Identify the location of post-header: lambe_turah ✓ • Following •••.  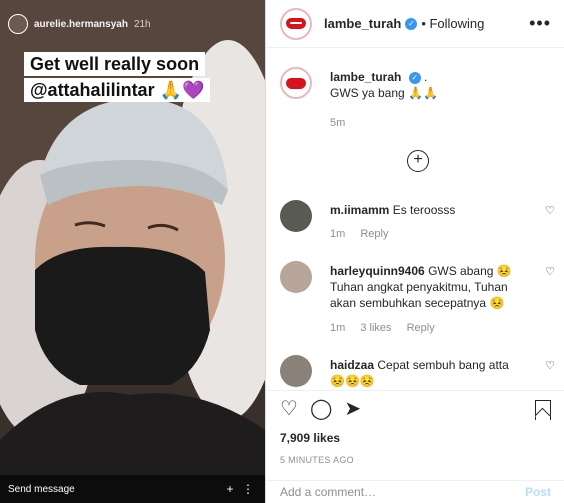
(415, 24).